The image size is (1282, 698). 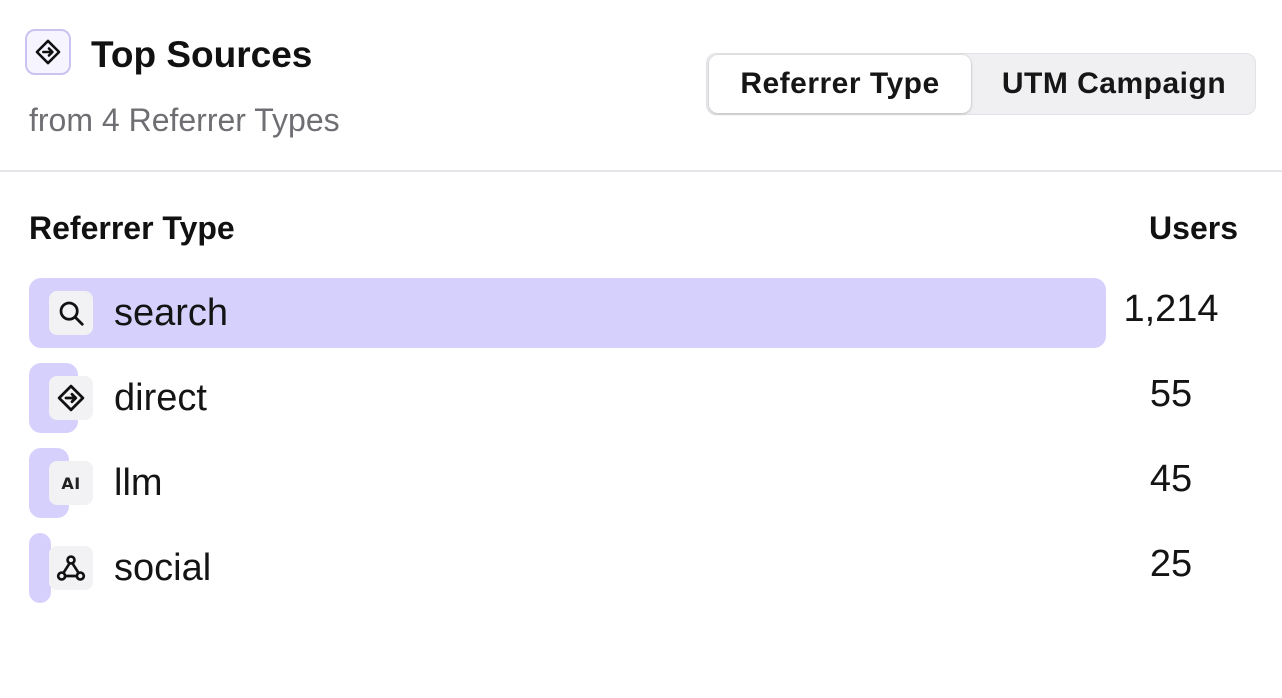 What do you see at coordinates (1171, 479) in the screenshot?
I see `row-value: 45` at bounding box center [1171, 479].